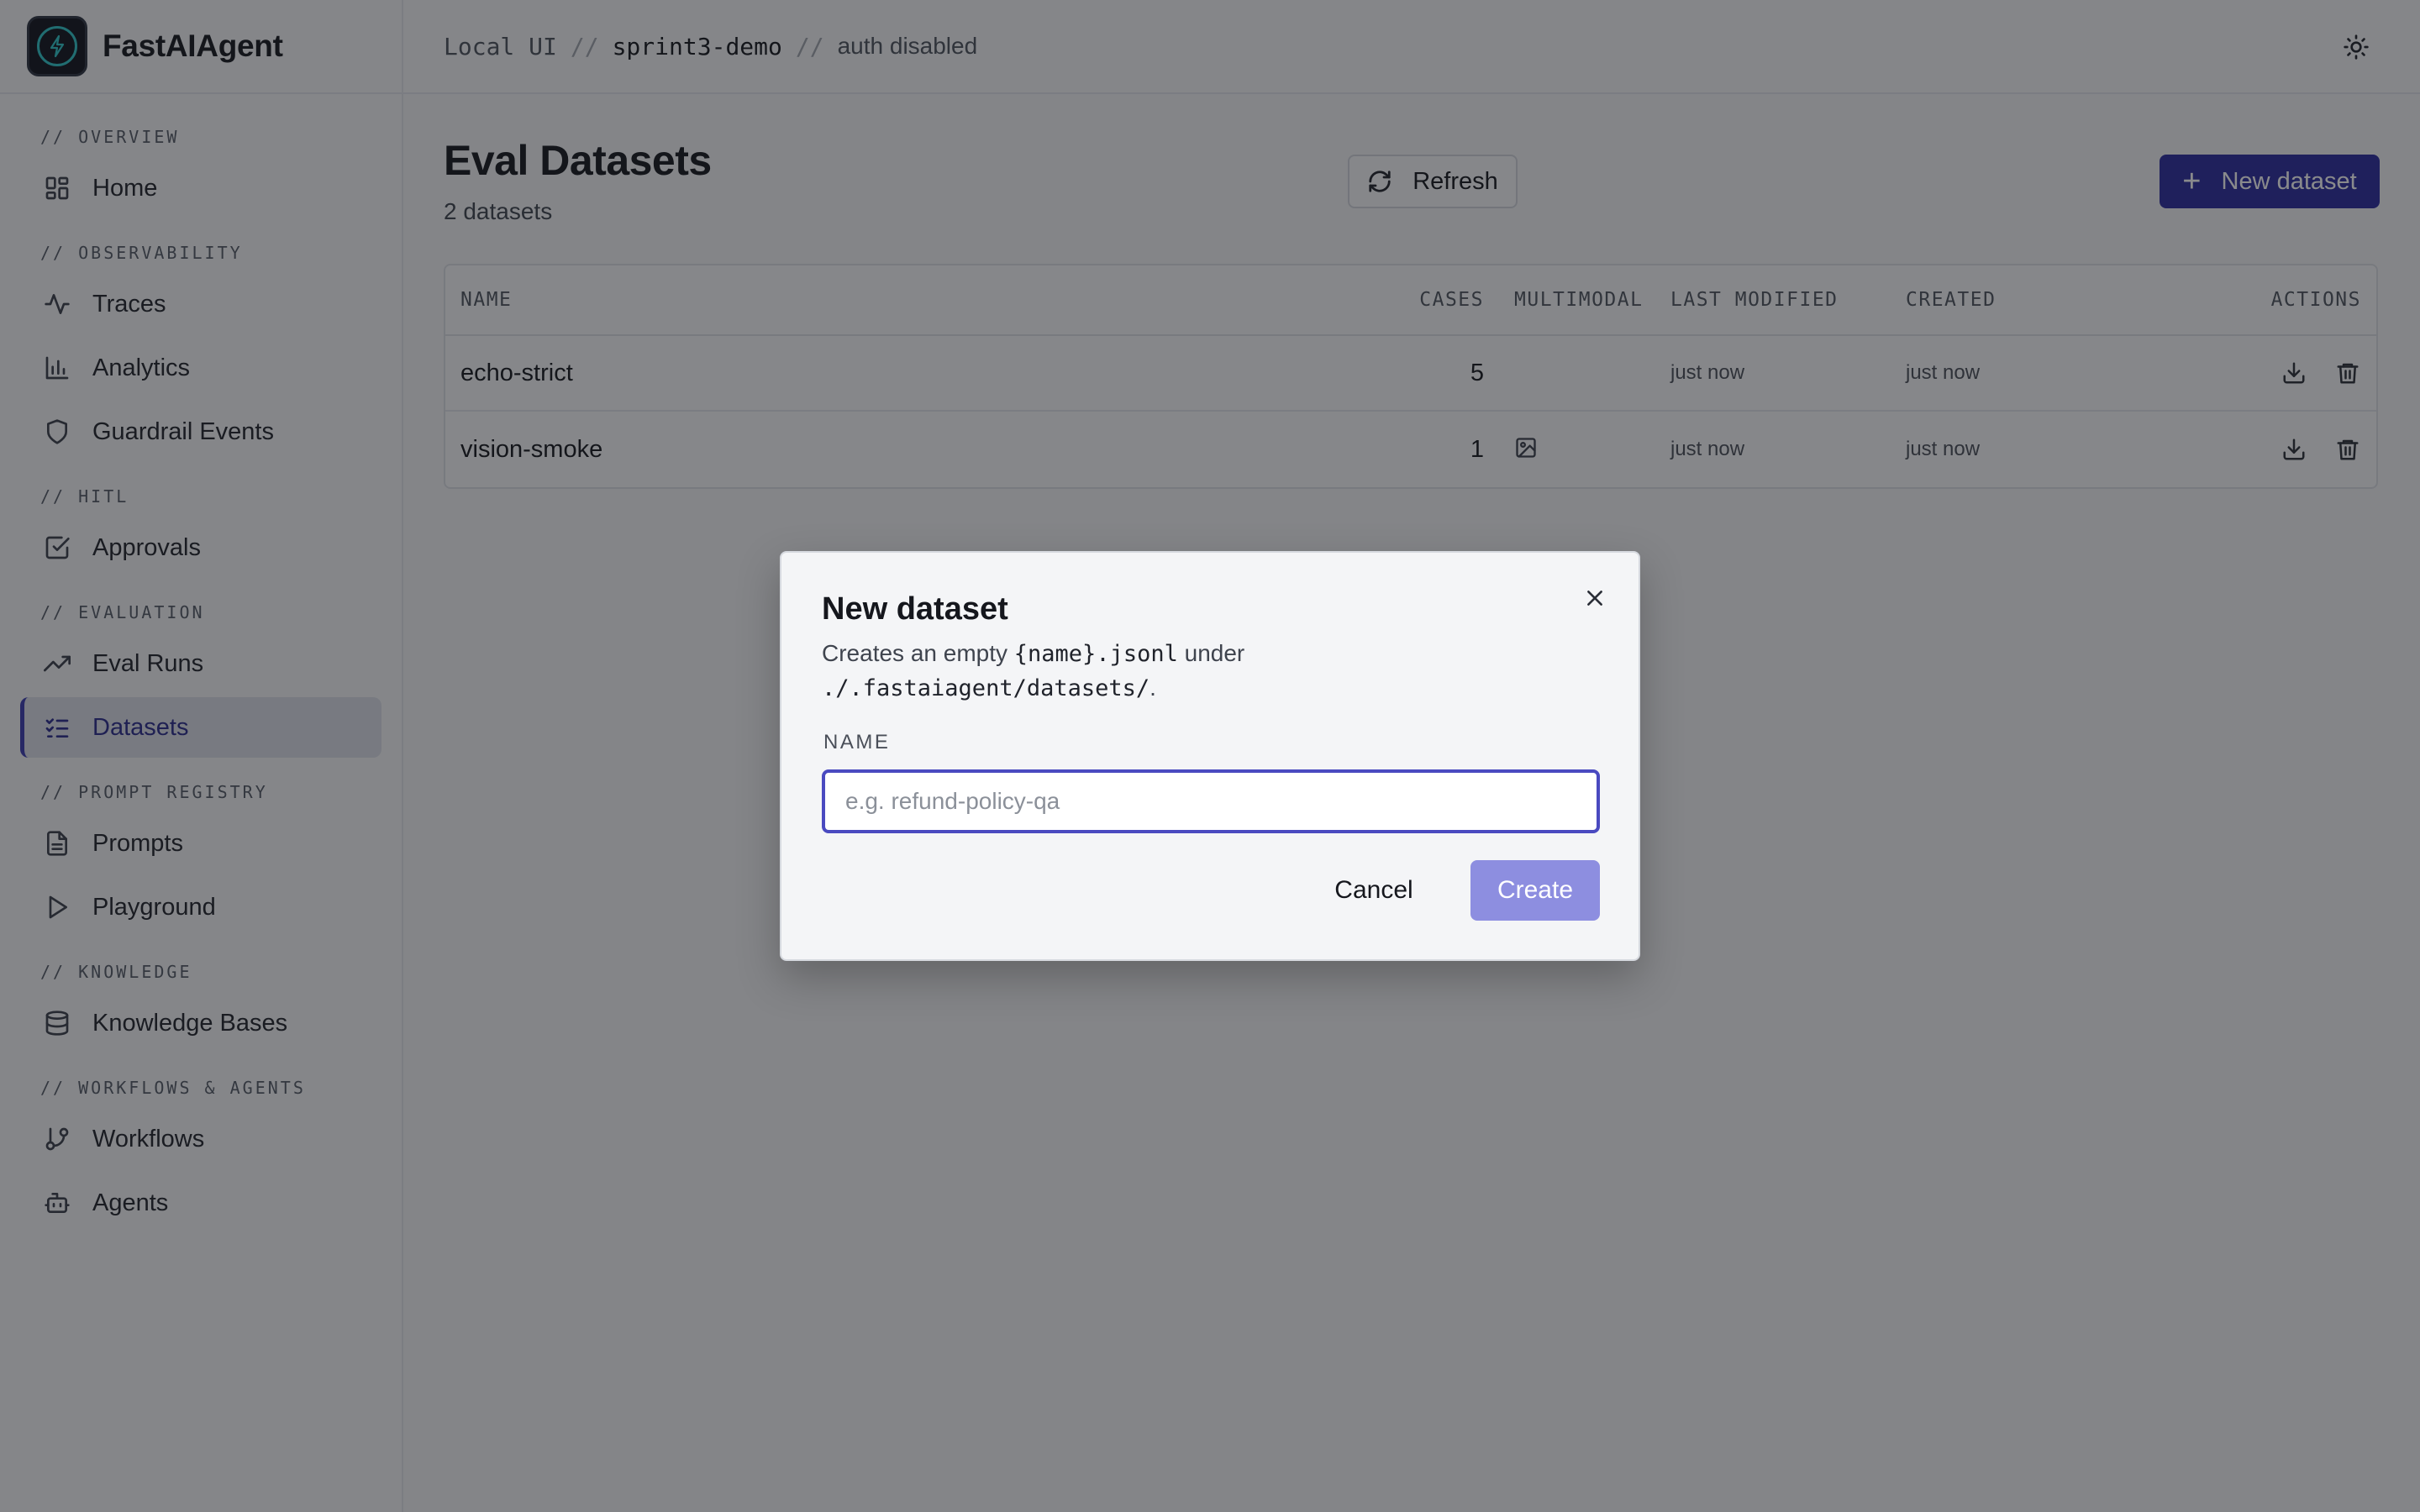 This screenshot has height=1512, width=2420. Describe the element at coordinates (1211, 801) in the screenshot. I see `dataset-name-input` at that location.